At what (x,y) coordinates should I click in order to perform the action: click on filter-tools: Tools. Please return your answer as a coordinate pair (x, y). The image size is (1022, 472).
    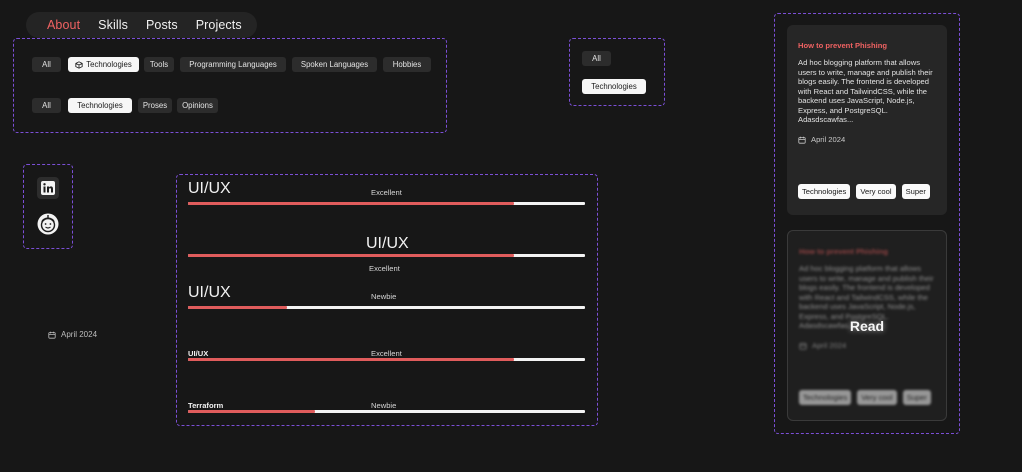
    Looking at the image, I should click on (159, 64).